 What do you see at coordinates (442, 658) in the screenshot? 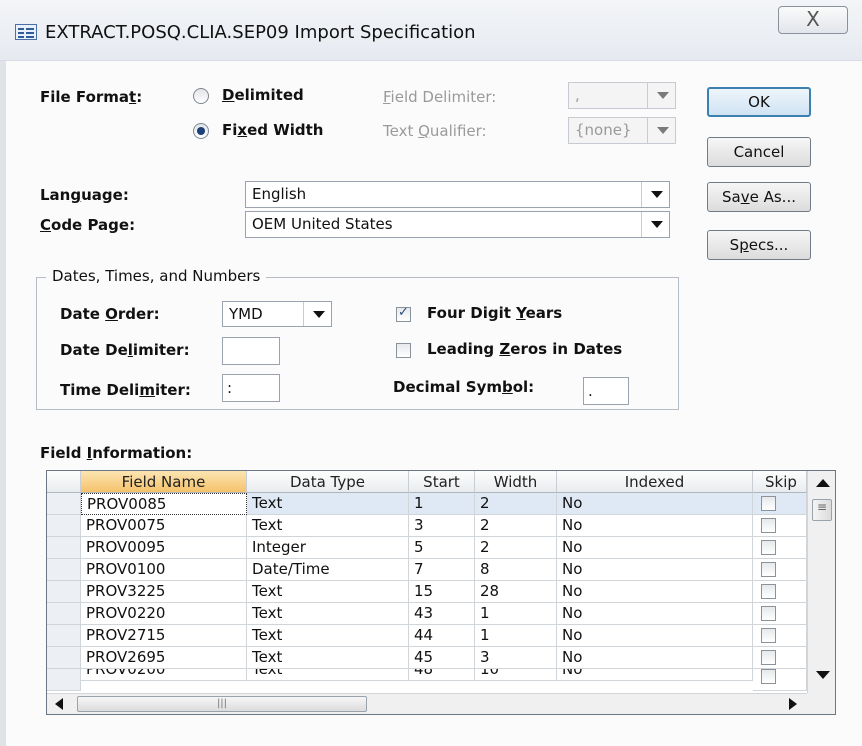
I see `cell-start: 45` at bounding box center [442, 658].